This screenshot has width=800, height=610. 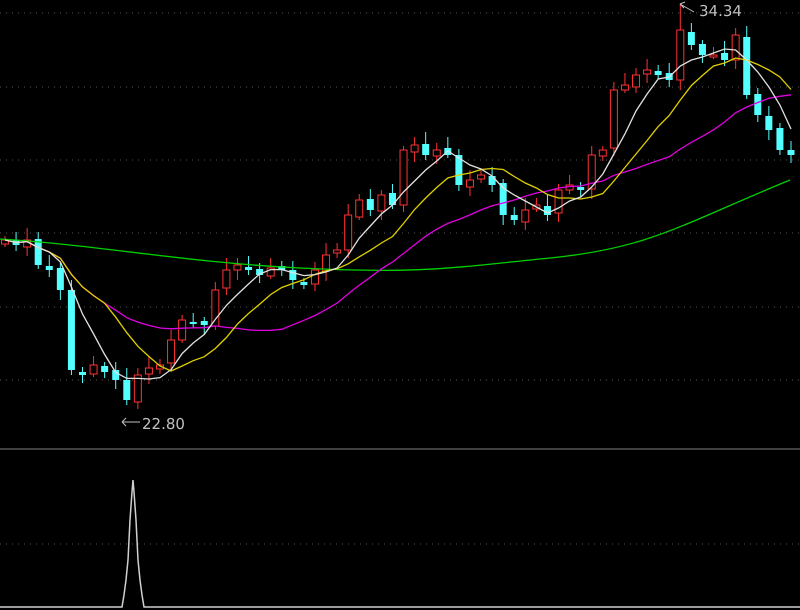 What do you see at coordinates (720, 11) in the screenshot?
I see `high-price-label: 34.34` at bounding box center [720, 11].